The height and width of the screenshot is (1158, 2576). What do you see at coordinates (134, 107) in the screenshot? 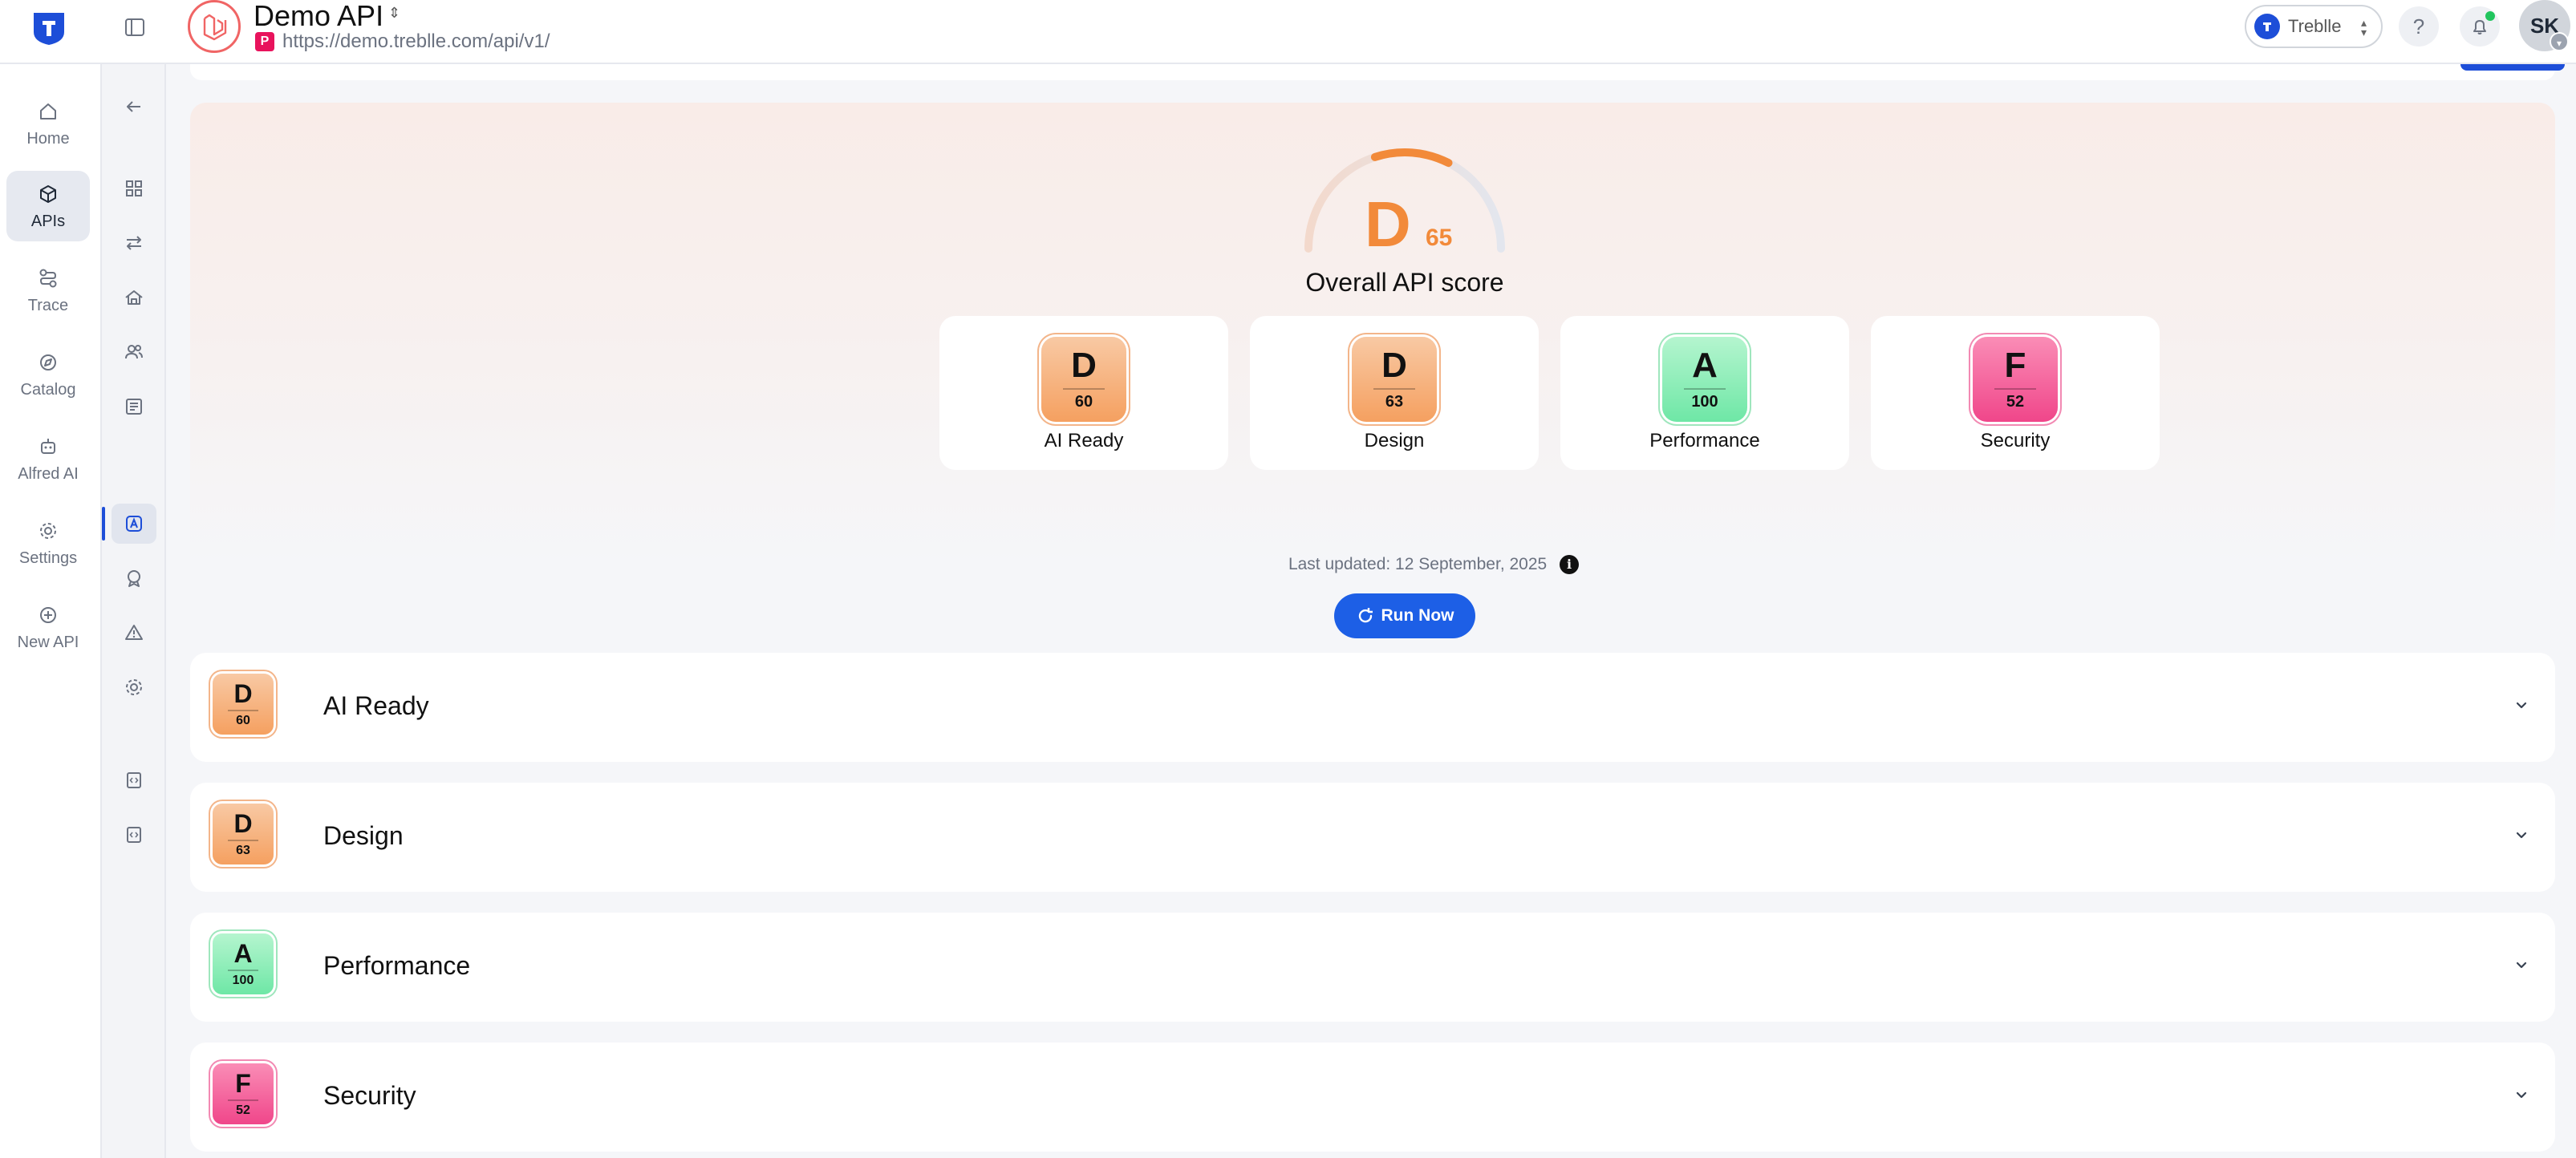
I see `back-arrow-icon` at bounding box center [134, 107].